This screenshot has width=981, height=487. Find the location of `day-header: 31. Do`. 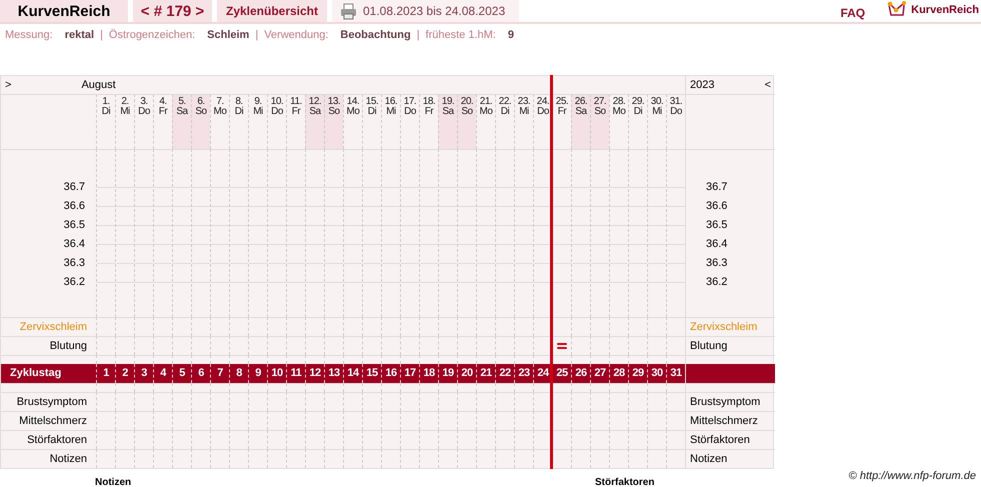

day-header: 31. Do is located at coordinates (675, 121).